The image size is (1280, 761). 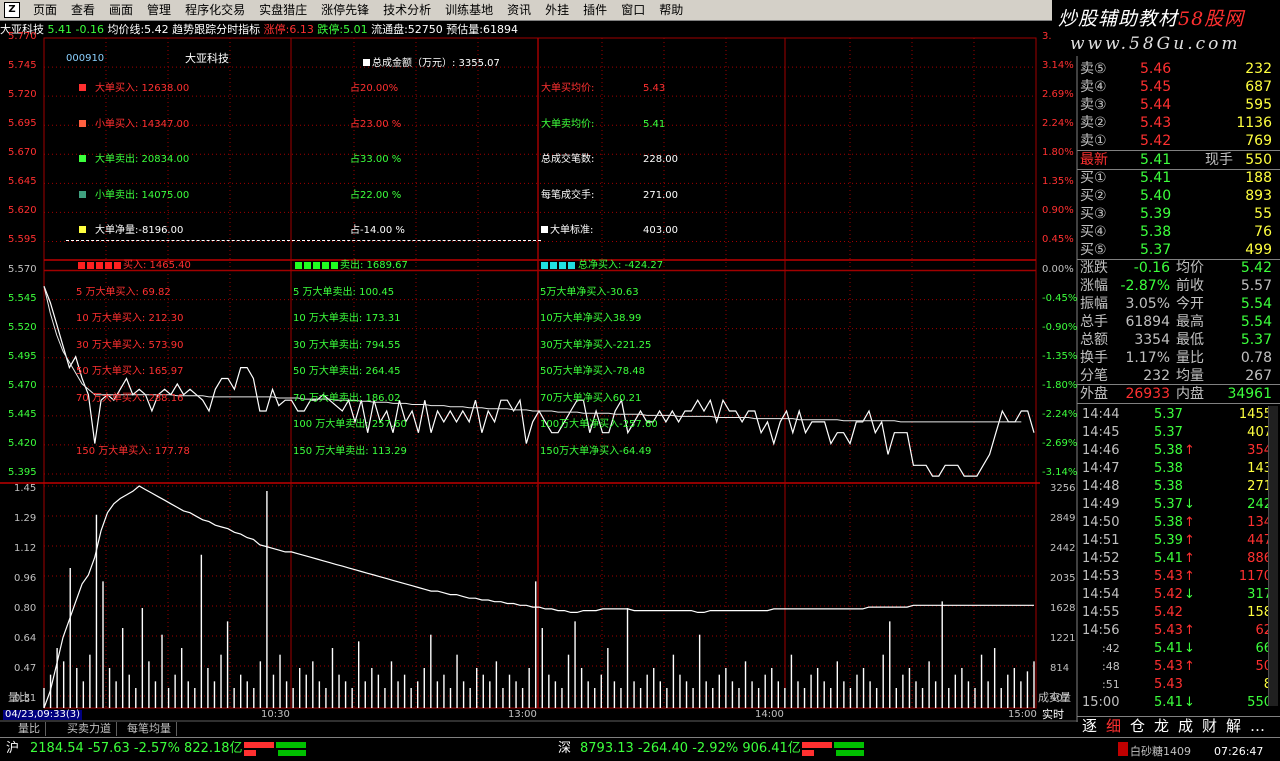 I want to click on overlay-separator, so click(x=303, y=240).